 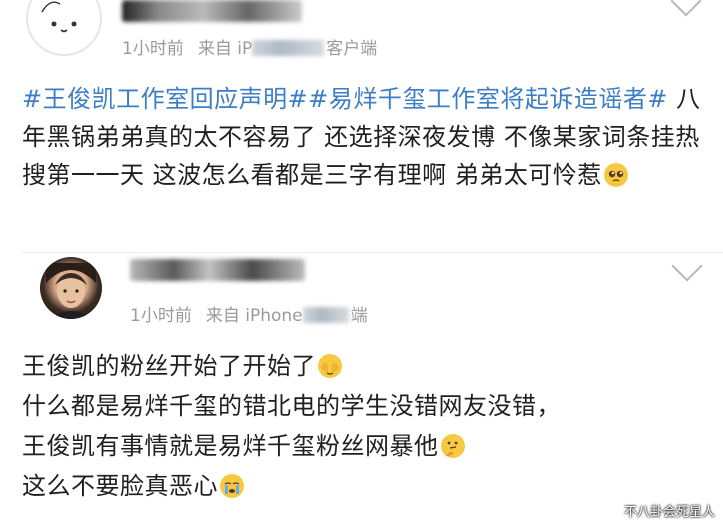 What do you see at coordinates (362, 446) in the screenshot?
I see `post-line-3: 王俊凯有事情就是易烊千玺粉丝网暴他` at bounding box center [362, 446].